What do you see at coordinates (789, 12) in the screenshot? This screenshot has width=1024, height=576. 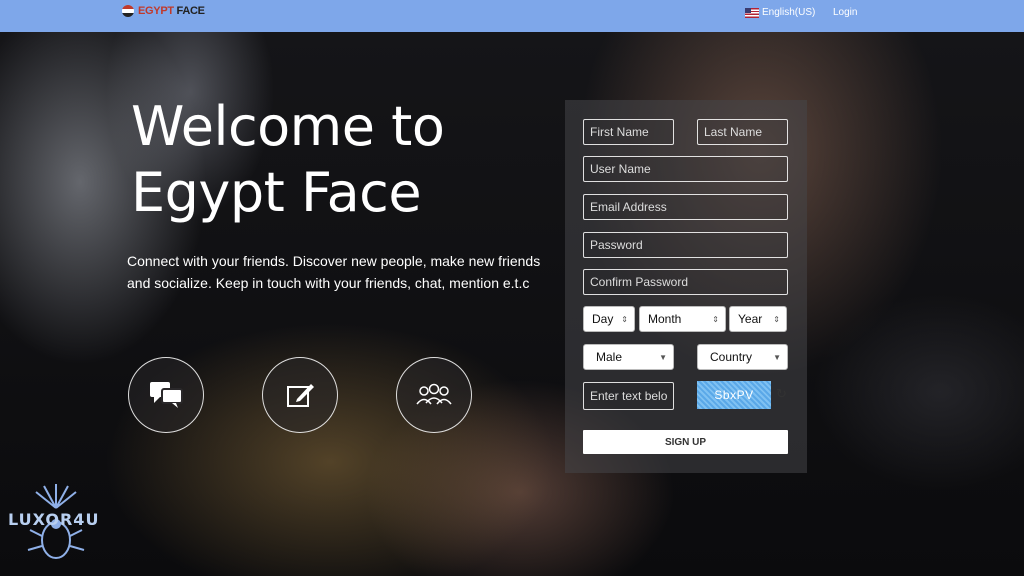 I see `language-label: English(US)` at bounding box center [789, 12].